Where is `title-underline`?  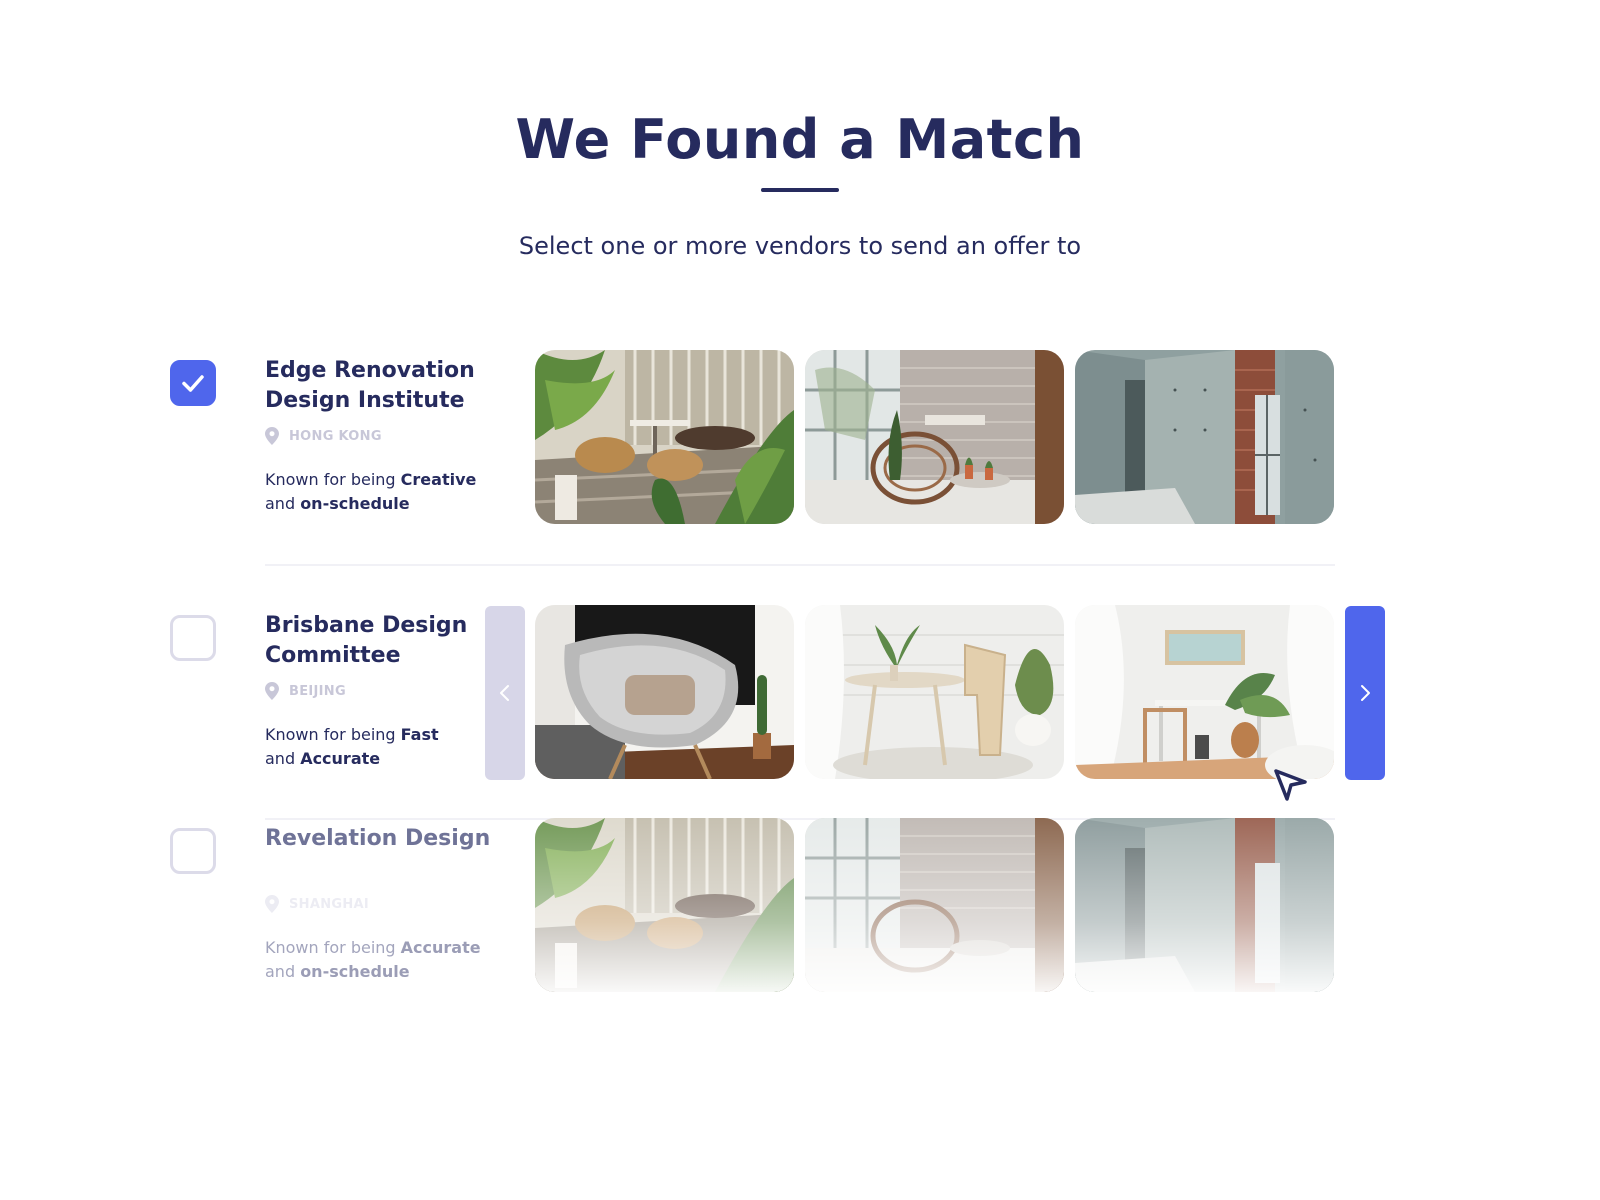
title-underline is located at coordinates (800, 190).